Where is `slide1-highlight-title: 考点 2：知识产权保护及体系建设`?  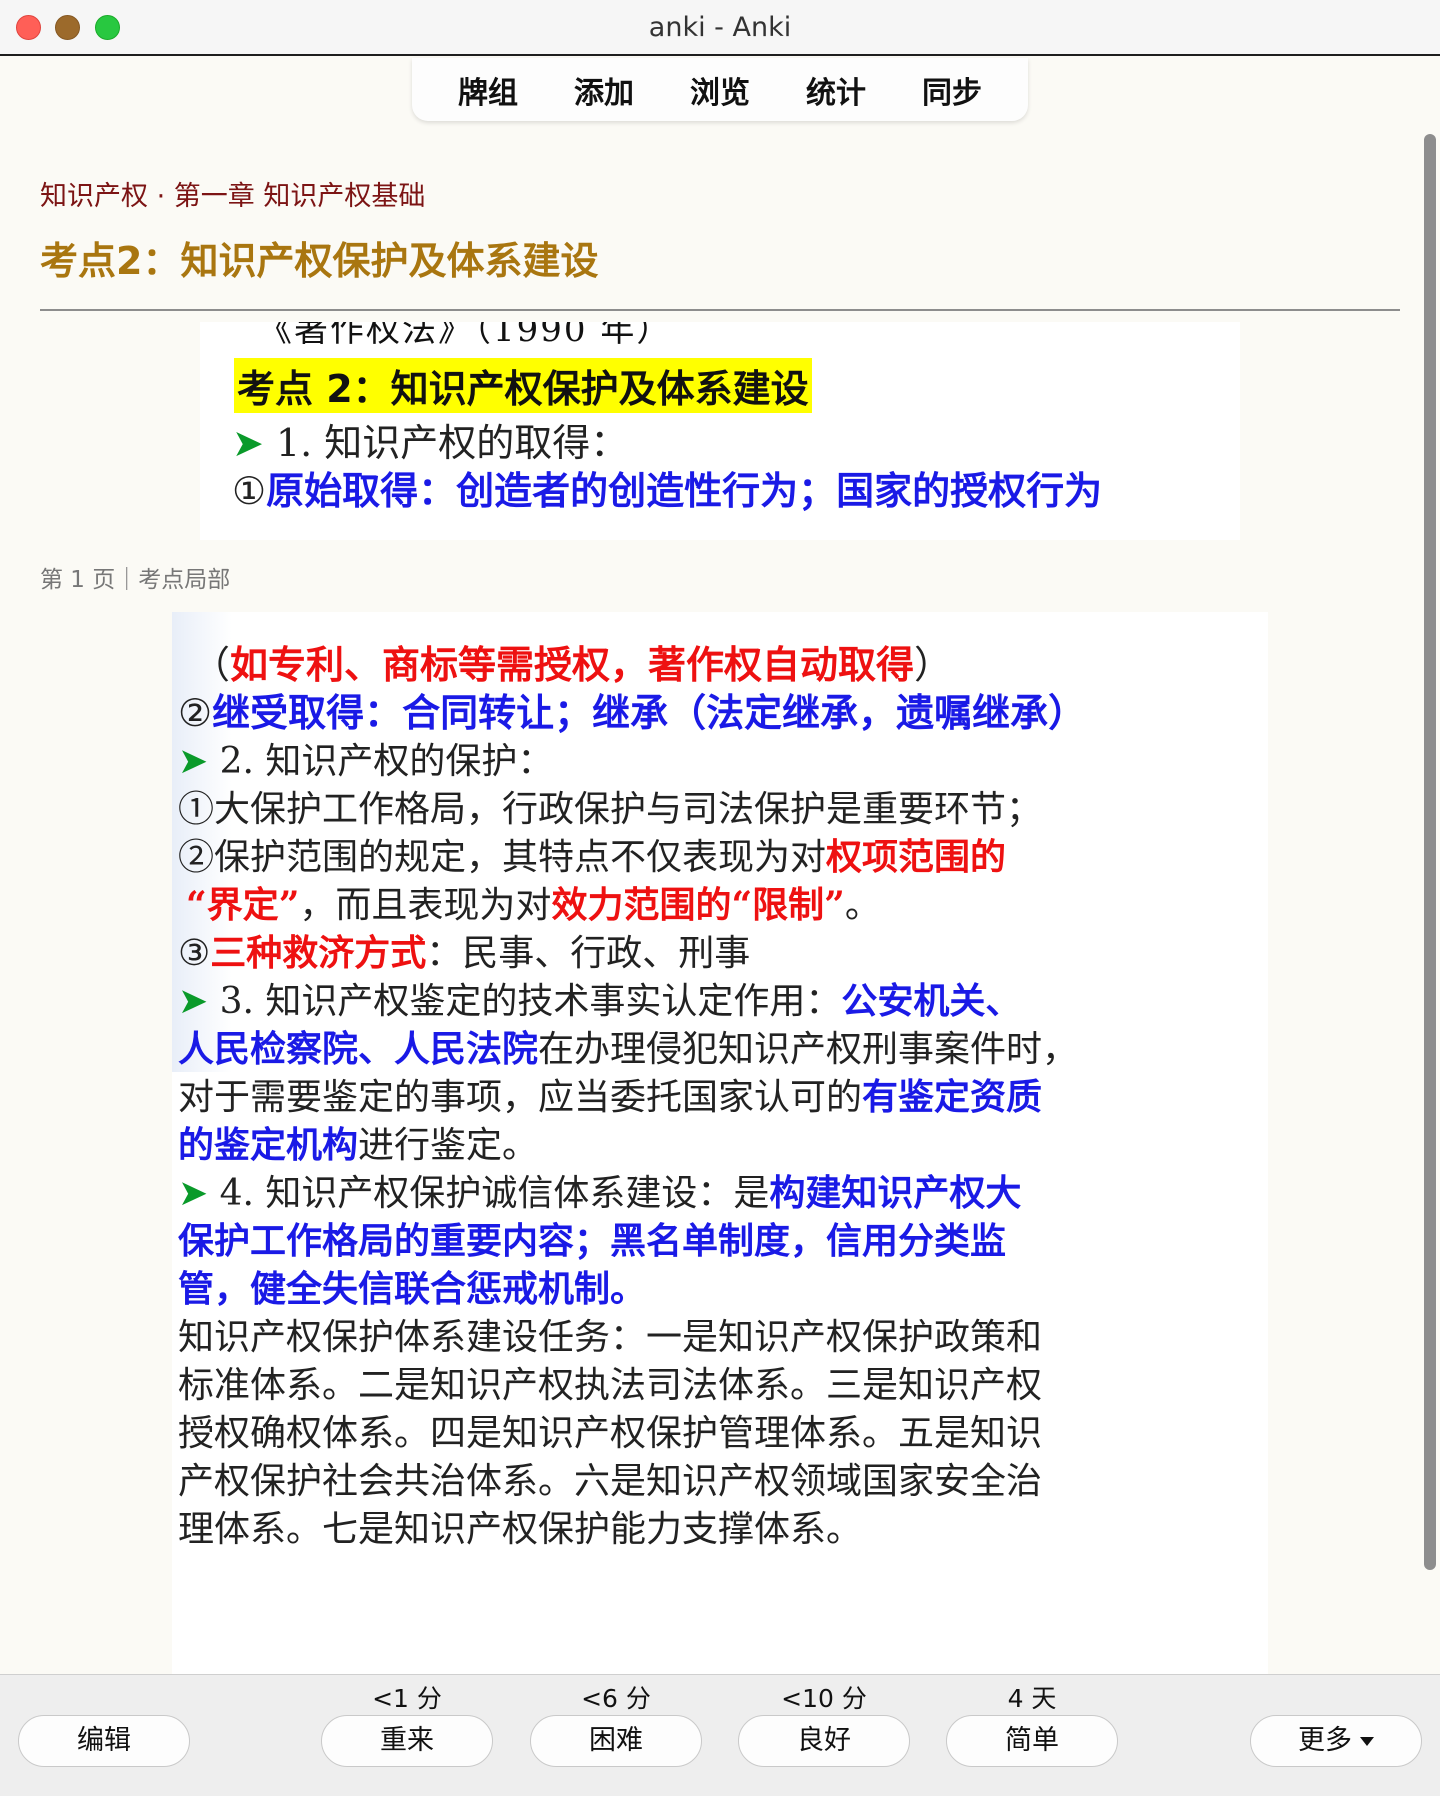 slide1-highlight-title: 考点 2：知识产权保护及体系建设 is located at coordinates (523, 385).